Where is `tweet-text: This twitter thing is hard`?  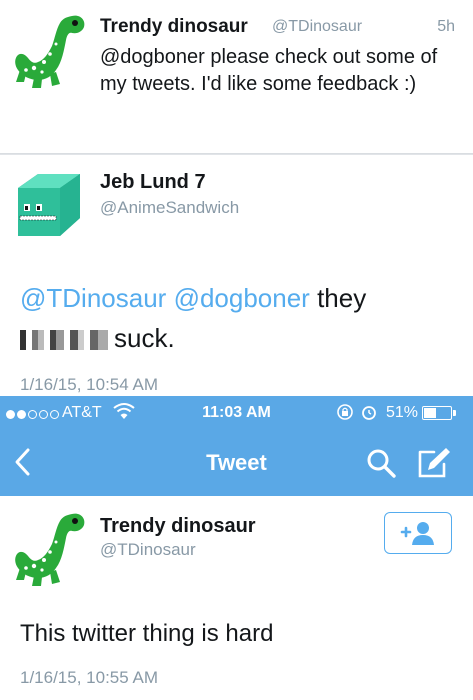 tweet-text: This twitter thing is hard is located at coordinates (147, 633).